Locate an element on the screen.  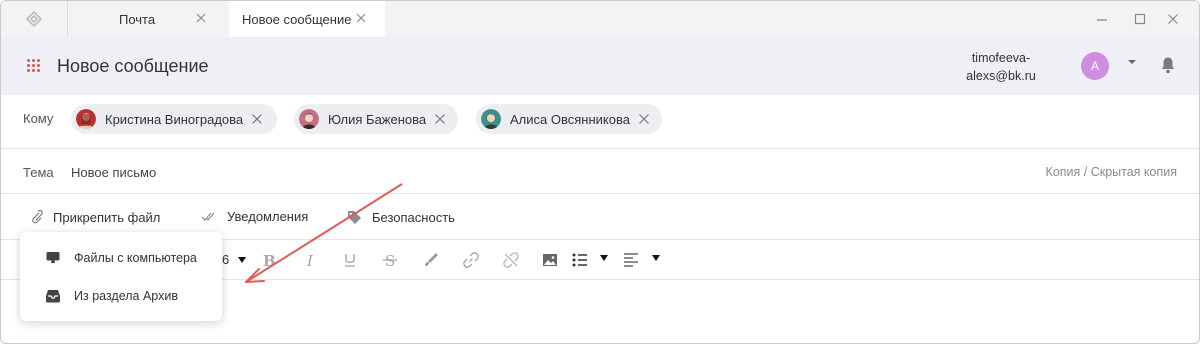
recipient-chip: Алиса Овсянникова is located at coordinates (569, 119).